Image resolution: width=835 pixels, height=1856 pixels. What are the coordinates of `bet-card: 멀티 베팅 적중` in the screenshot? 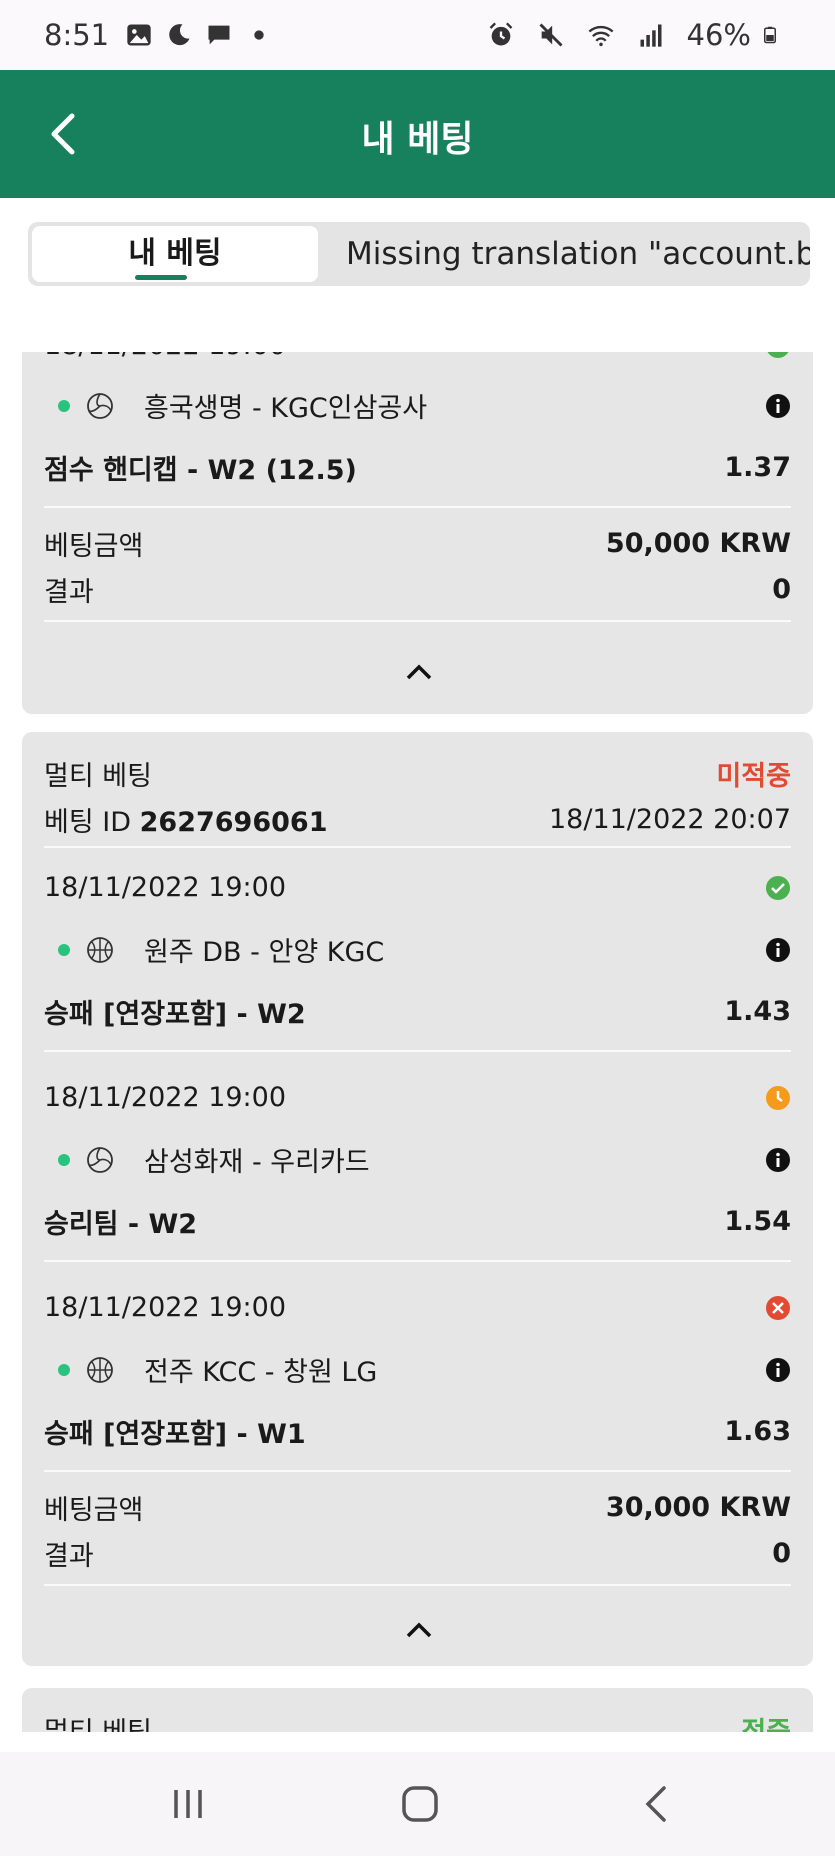 It's located at (417, 1710).